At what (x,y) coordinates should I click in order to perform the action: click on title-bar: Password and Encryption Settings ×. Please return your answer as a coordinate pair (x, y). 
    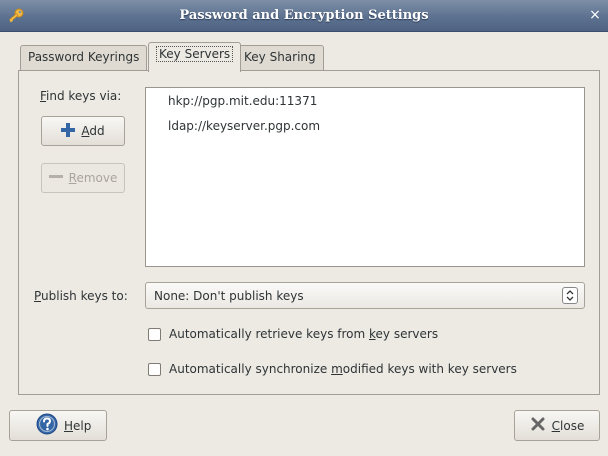
    Looking at the image, I should click on (304, 16).